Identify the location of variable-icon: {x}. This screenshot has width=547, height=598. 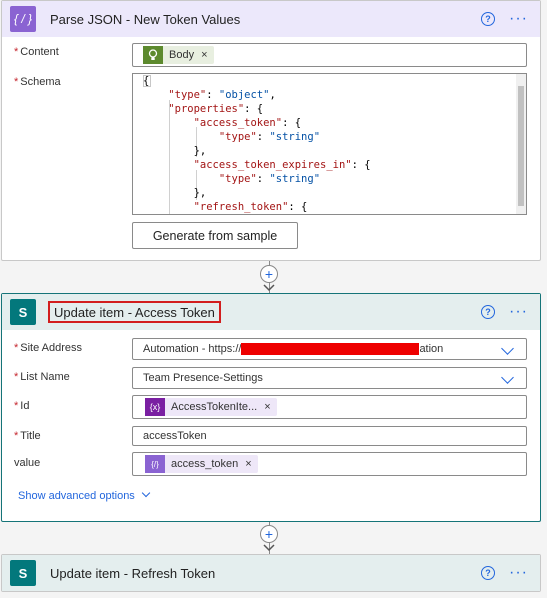
(155, 407).